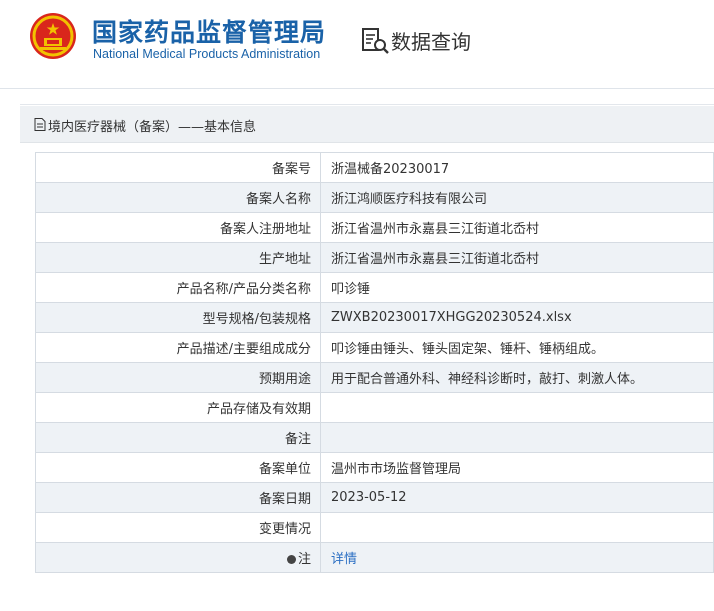 This screenshot has height=611, width=714. What do you see at coordinates (178, 407) in the screenshot?
I see `field-label: 产品存储及有效期` at bounding box center [178, 407].